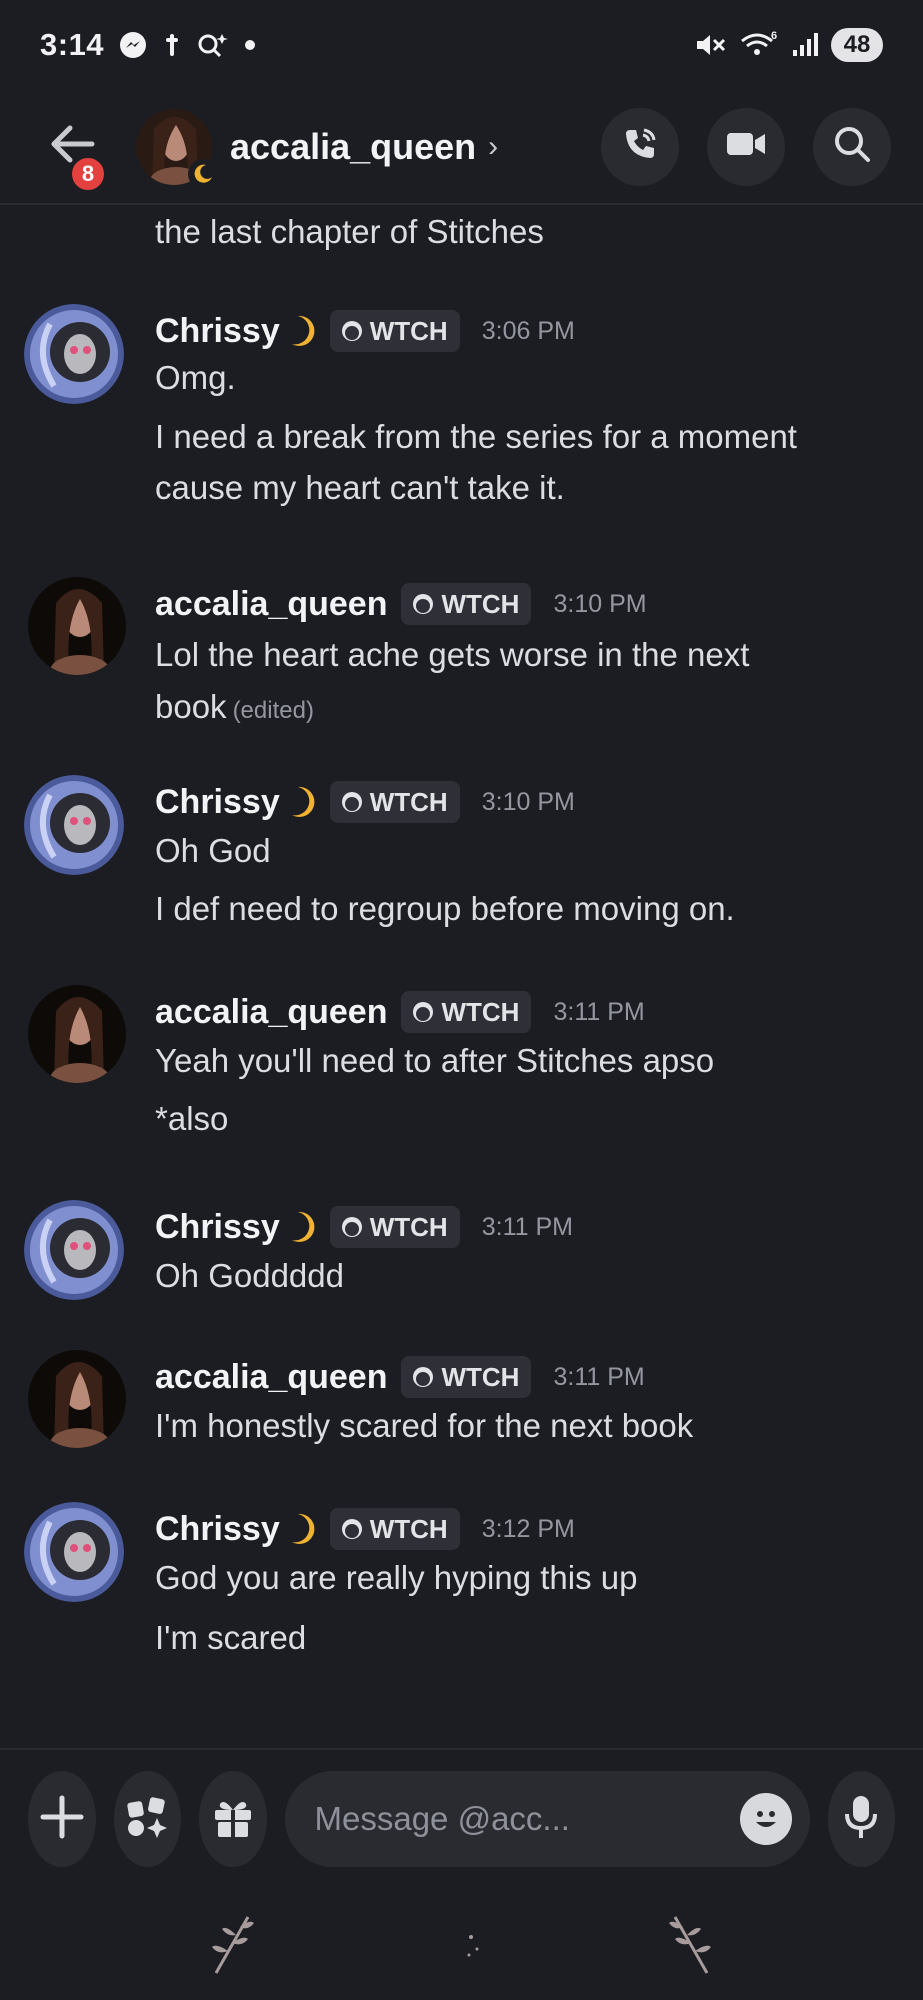 The image size is (923, 2000). What do you see at coordinates (527, 1819) in the screenshot?
I see `message-input` at bounding box center [527, 1819].